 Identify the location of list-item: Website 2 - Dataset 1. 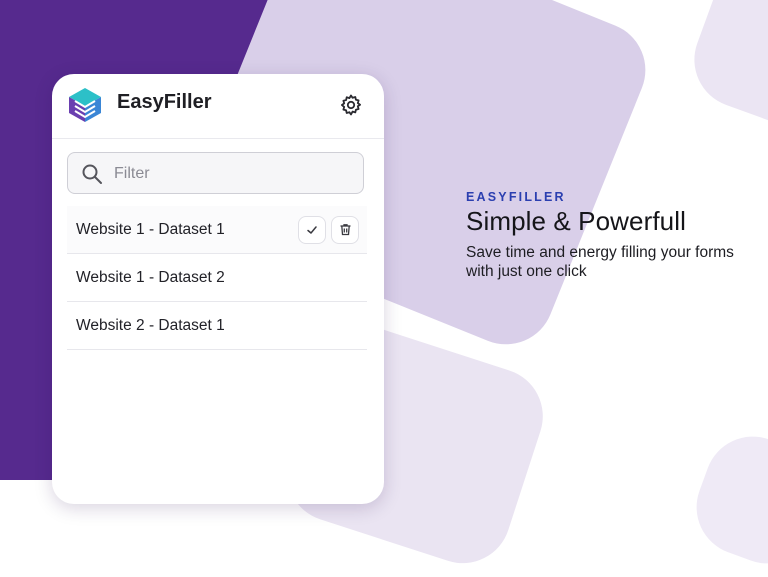
(217, 326).